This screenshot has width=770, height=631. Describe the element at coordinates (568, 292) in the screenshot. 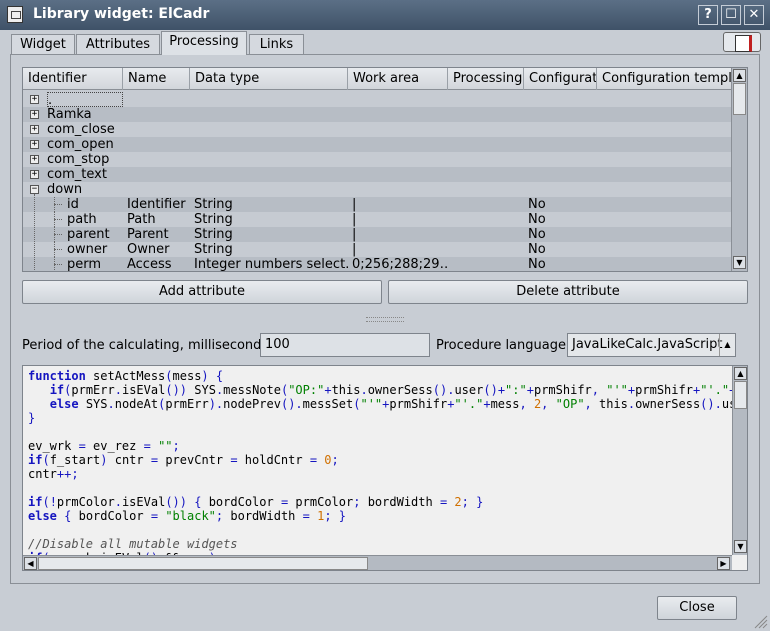

I see `delete-attribute-button: Delete attribute` at that location.